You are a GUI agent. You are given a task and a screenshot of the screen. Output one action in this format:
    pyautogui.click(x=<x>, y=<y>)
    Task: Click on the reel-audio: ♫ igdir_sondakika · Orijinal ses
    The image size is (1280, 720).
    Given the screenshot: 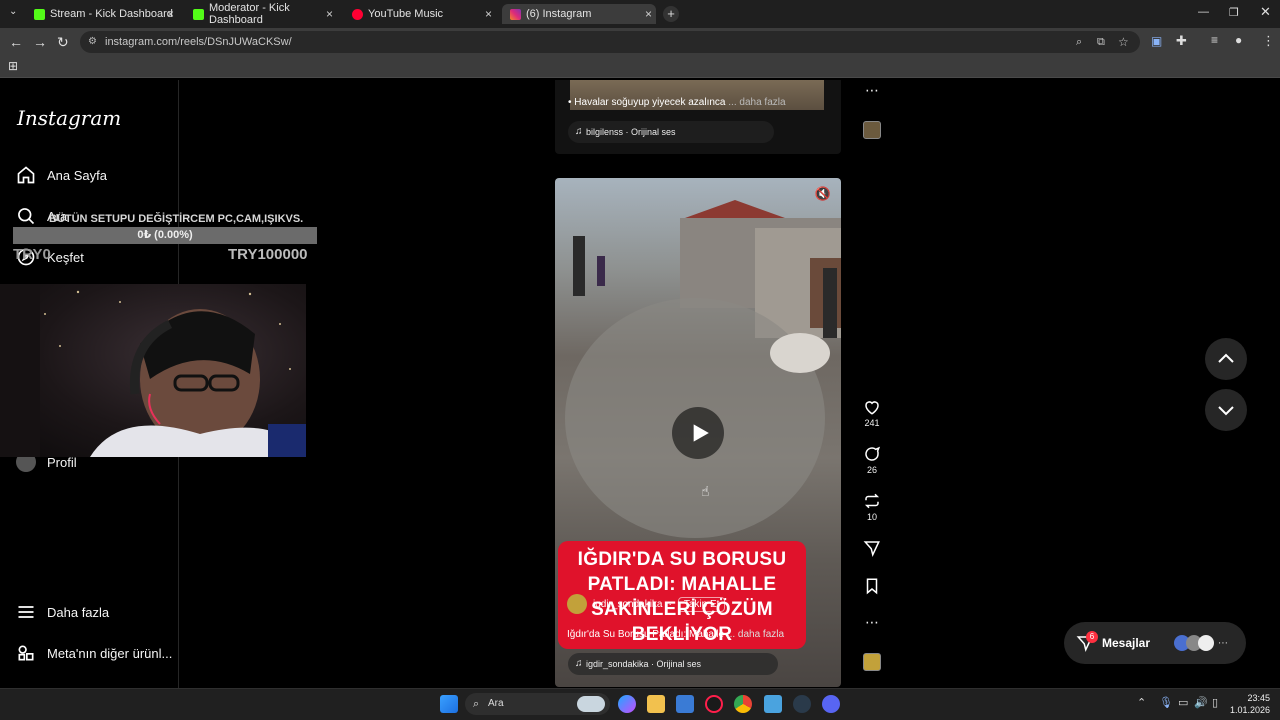 What is the action you would take?
    pyautogui.click(x=673, y=664)
    